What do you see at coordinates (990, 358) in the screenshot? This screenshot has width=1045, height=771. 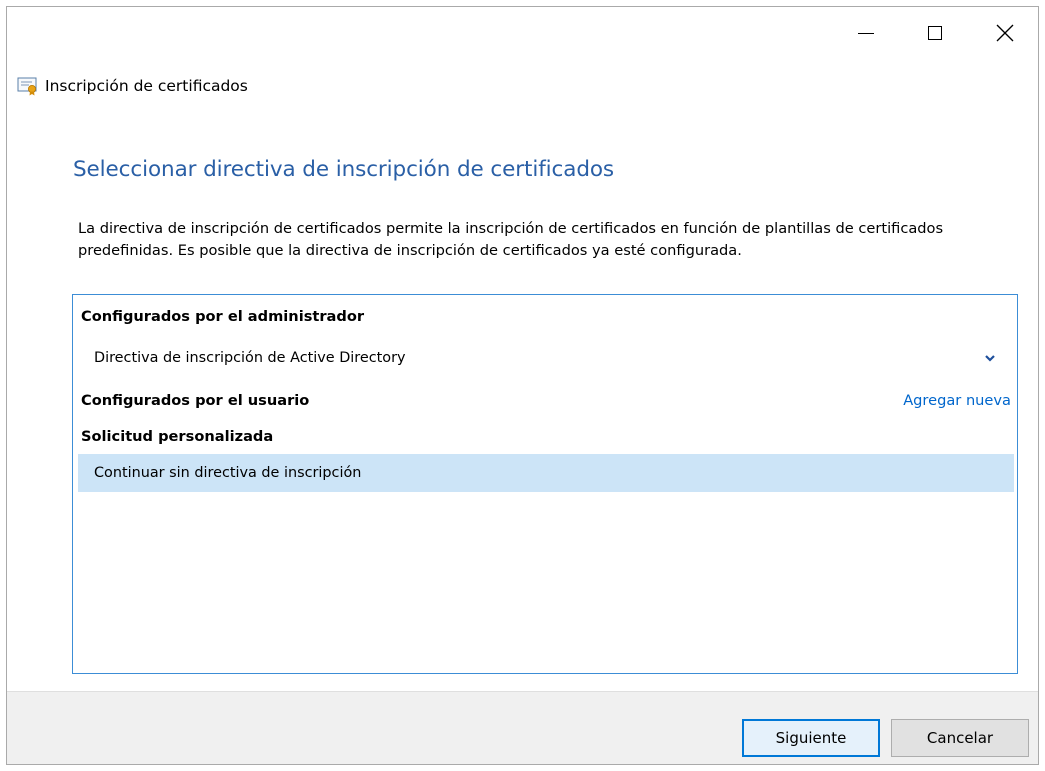 I see `chevron-down-icon` at bounding box center [990, 358].